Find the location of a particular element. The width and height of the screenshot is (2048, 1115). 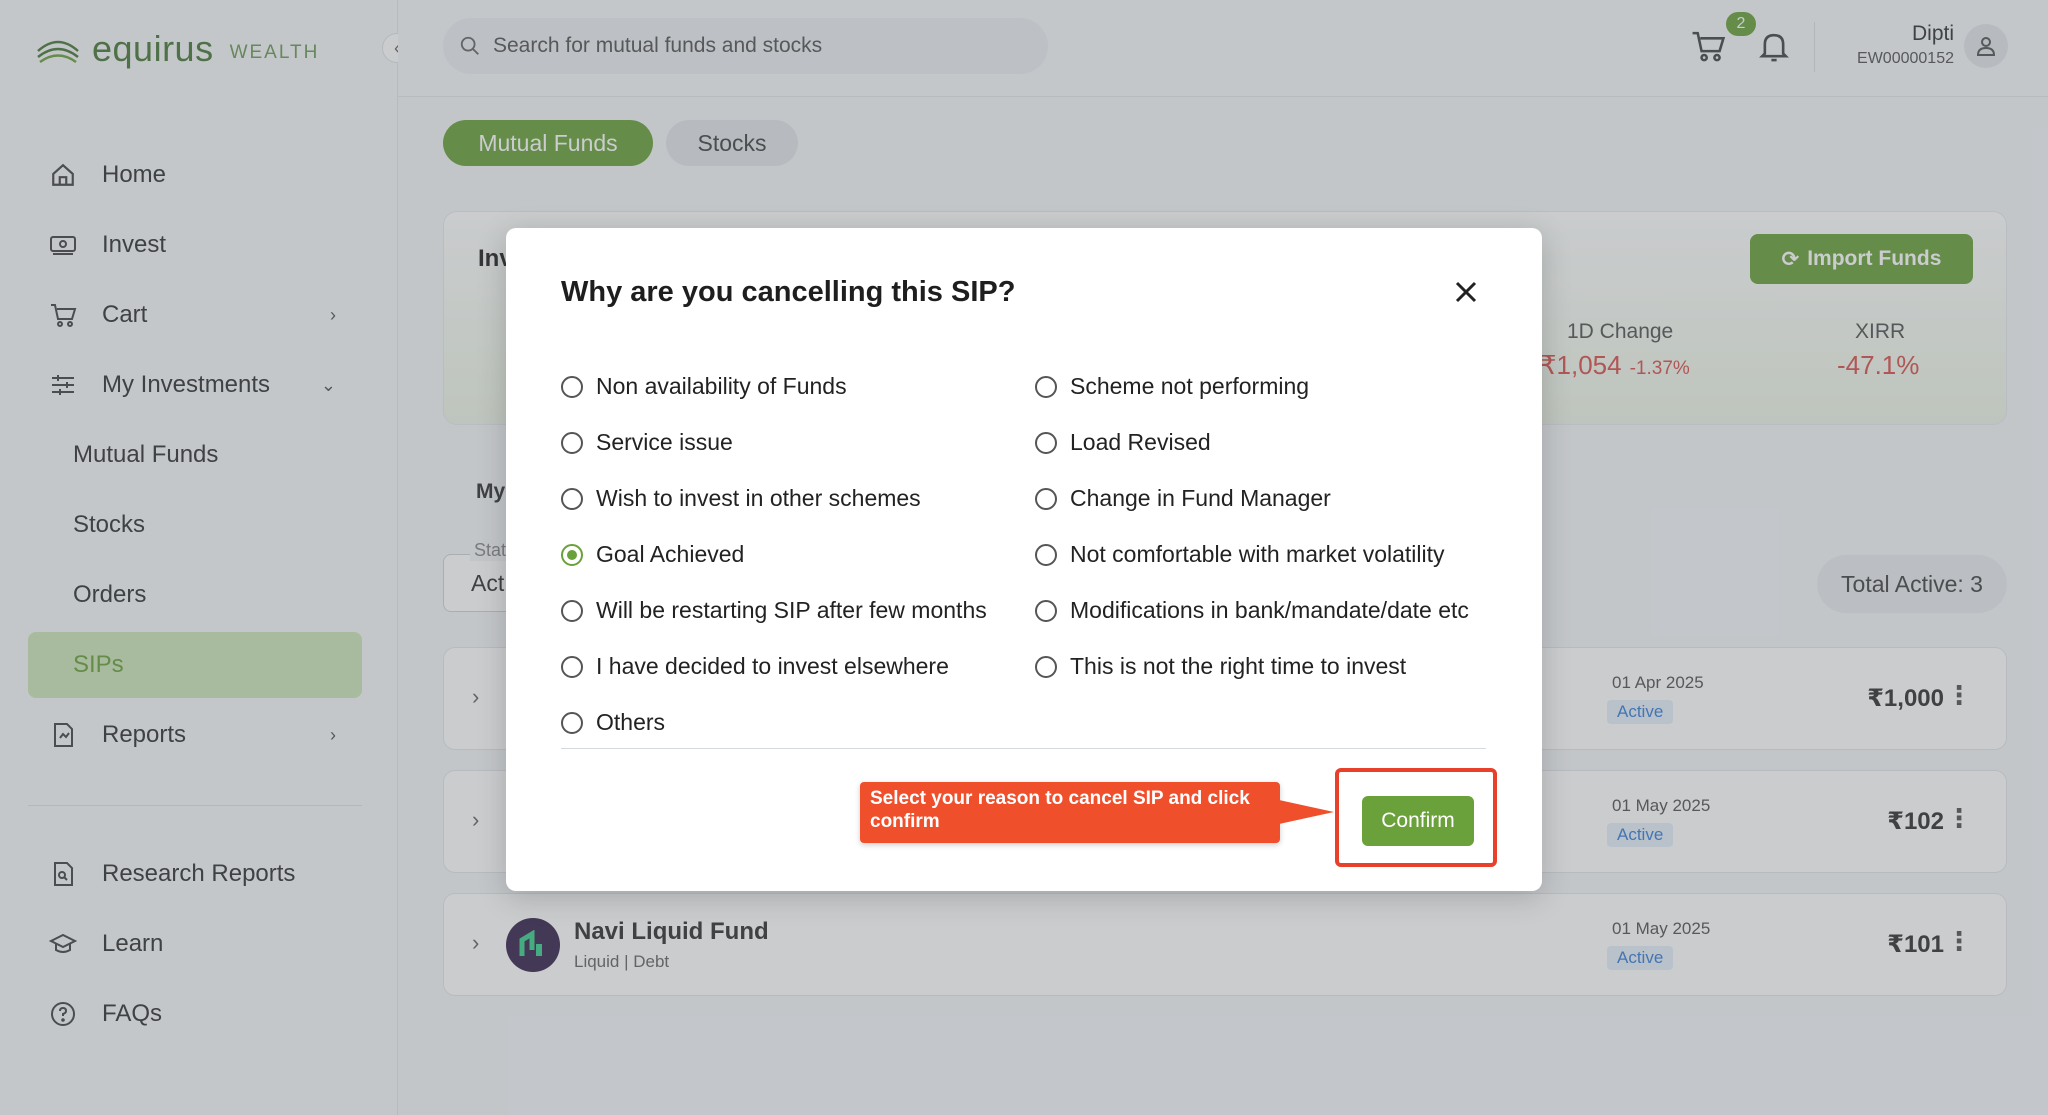

reason-option-other-schemes: Wish to invest in other schemes is located at coordinates (741, 498).